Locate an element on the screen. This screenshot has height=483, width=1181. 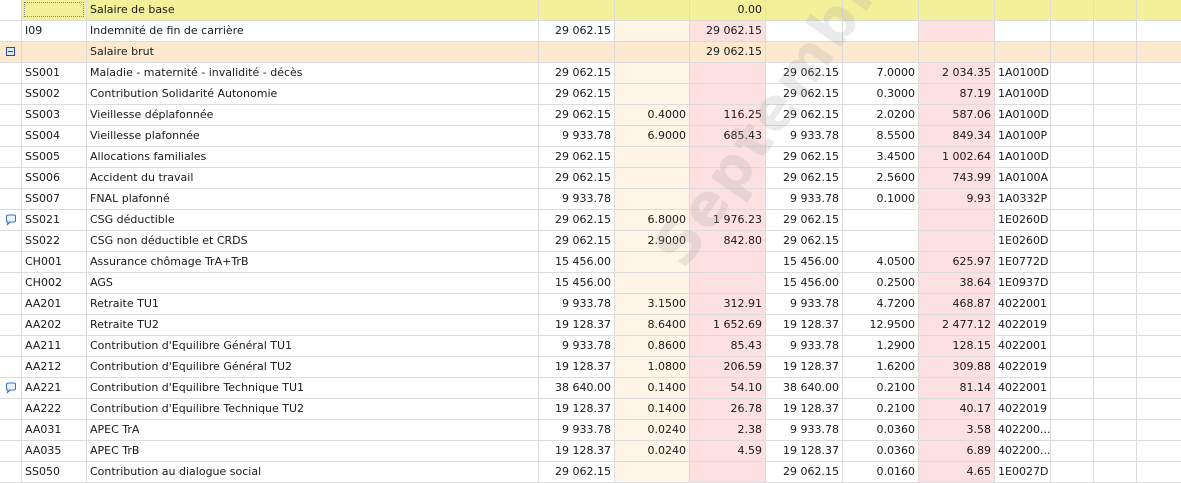
cell-taux: 3.1500 is located at coordinates (652, 304).